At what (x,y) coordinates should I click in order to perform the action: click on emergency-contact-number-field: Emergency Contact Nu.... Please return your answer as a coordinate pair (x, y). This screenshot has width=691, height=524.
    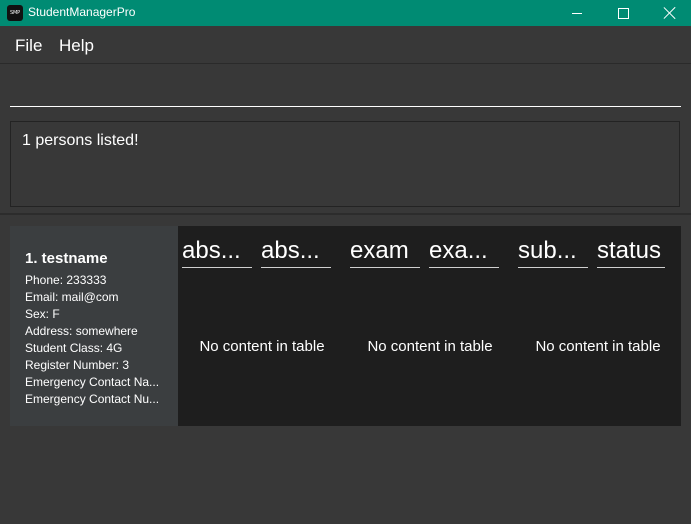
    Looking at the image, I should click on (92, 399).